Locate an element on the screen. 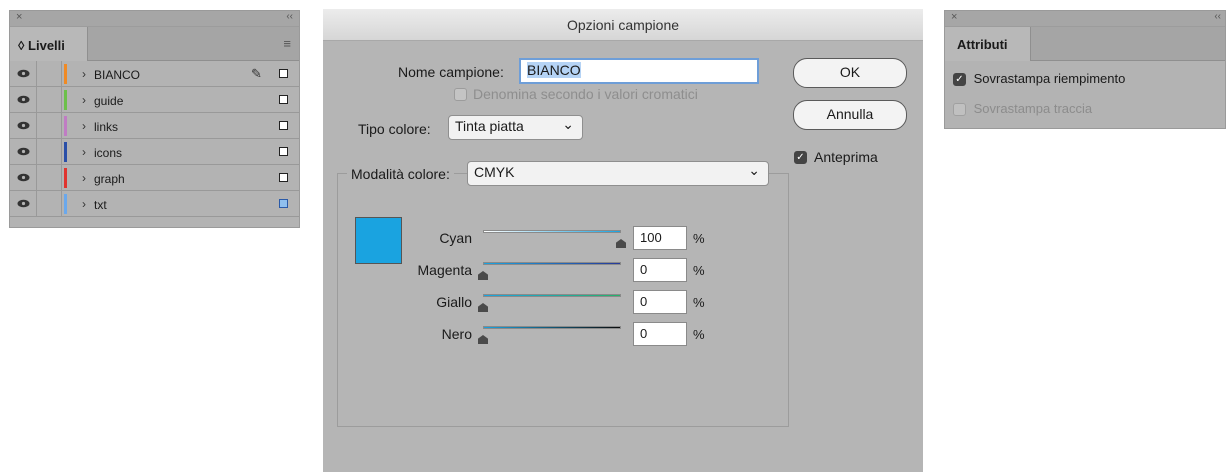 The width and height of the screenshot is (1226, 472). layer-row: › guide is located at coordinates (154, 100).